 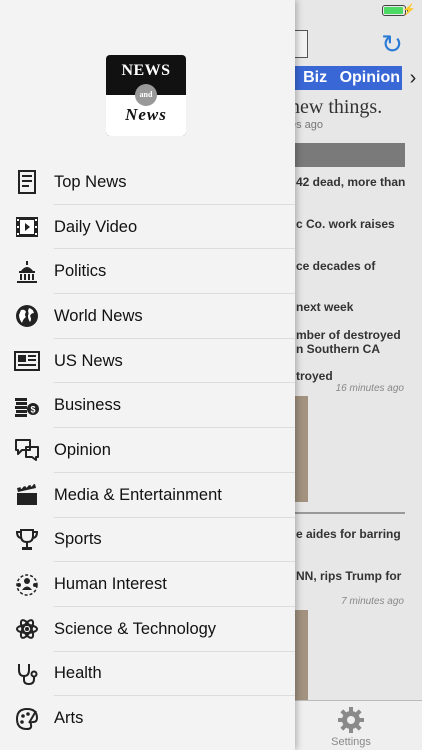 I want to click on app-logo: NEWS and News, so click(x=146, y=95).